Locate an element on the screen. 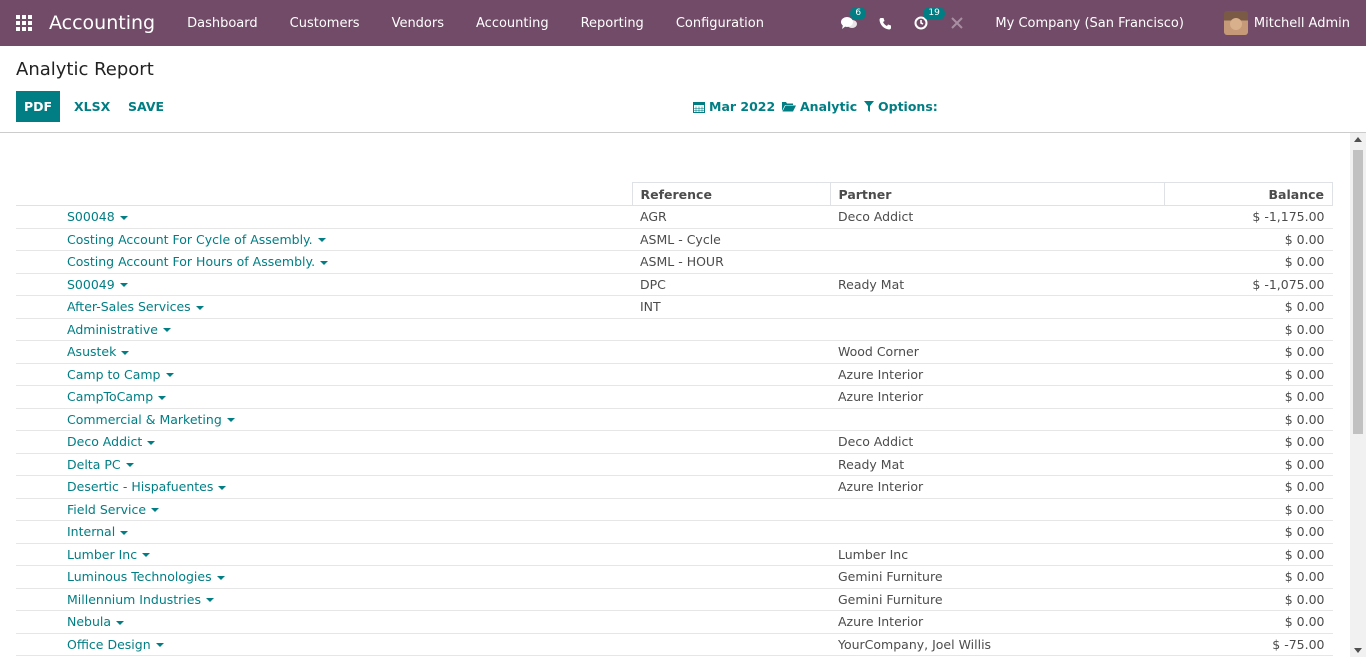 Image resolution: width=1366 pixels, height=657 pixels. table-row: CampToCamp Azure Interior $ 0.00 is located at coordinates (674, 397).